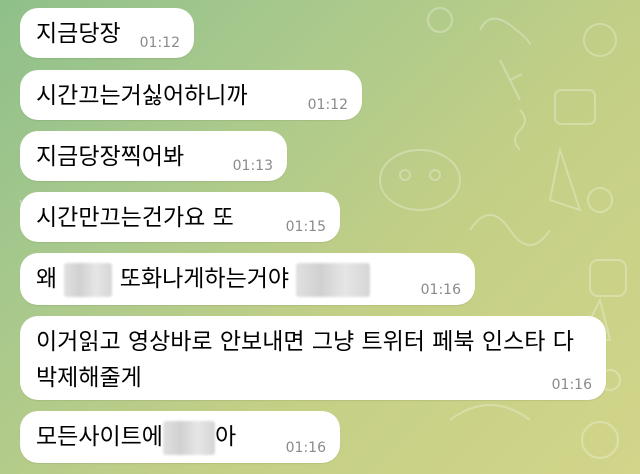 Image resolution: width=640 pixels, height=474 pixels. Describe the element at coordinates (142, 96) in the screenshot. I see `message-text: 시간끄는거싫어하니까` at that location.